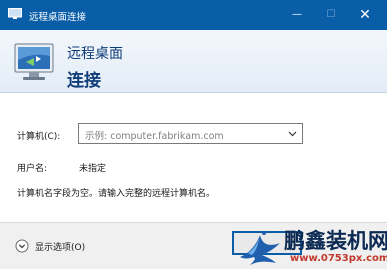  Describe the element at coordinates (84, 81) in the screenshot. I see `banner-title-line2: 连接` at that location.